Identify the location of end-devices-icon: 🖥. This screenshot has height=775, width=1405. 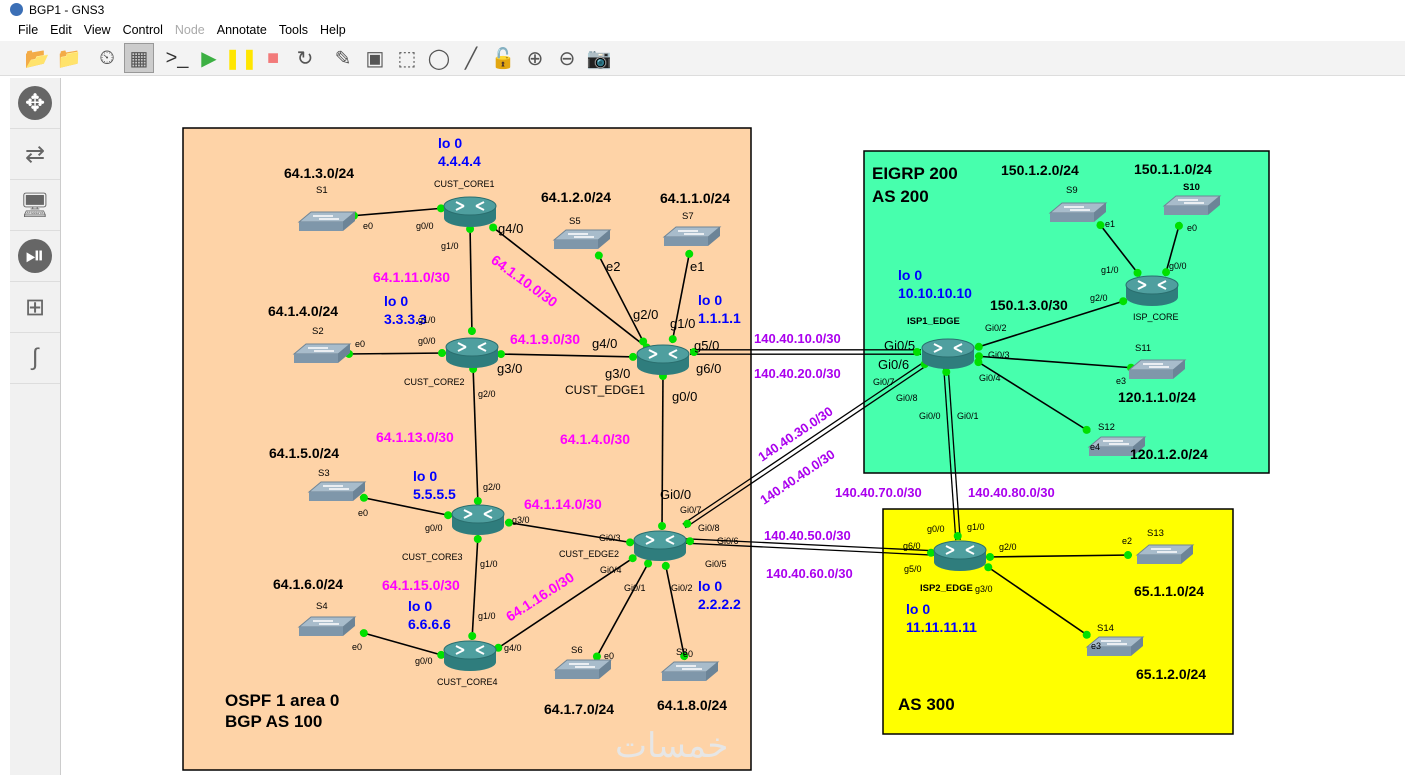
(35, 205).